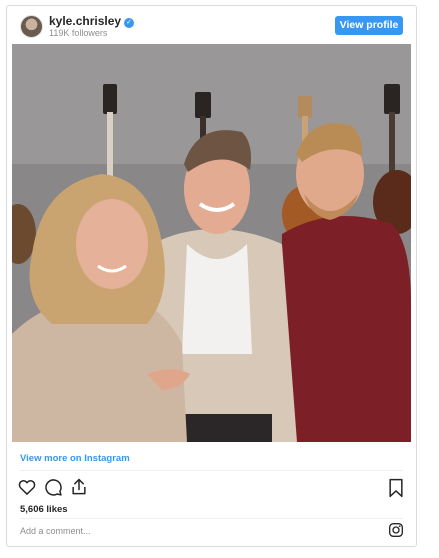 This screenshot has height=558, width=439. I want to click on followers-count: 119K followers, so click(78, 33).